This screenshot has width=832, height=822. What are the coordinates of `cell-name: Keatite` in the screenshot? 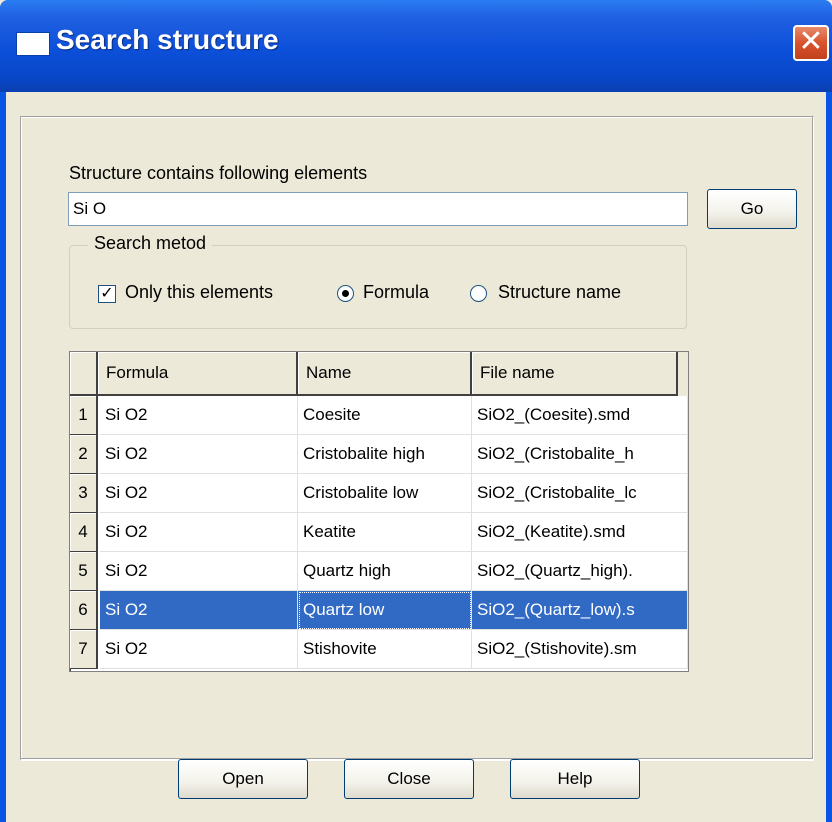 It's located at (385, 532).